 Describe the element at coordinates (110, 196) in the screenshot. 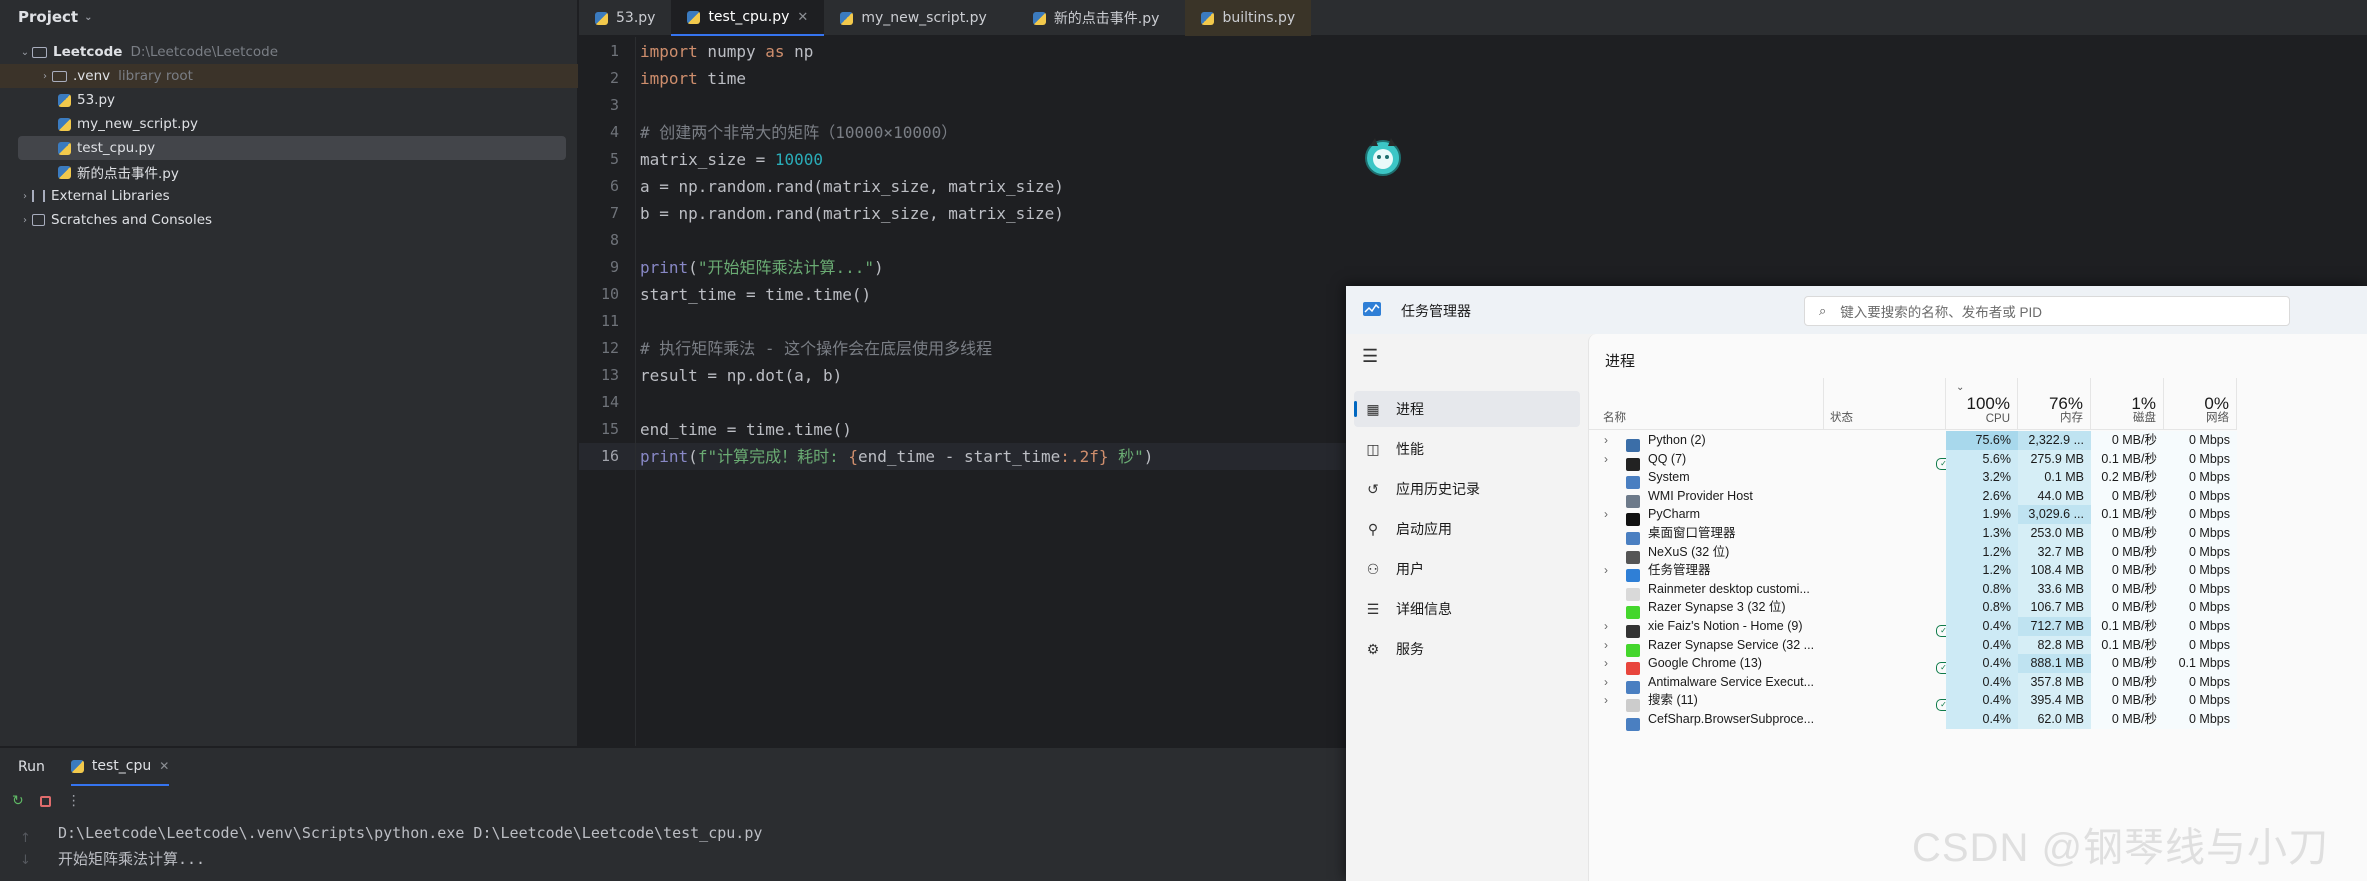

I see `tree-item-label: External Libraries` at that location.